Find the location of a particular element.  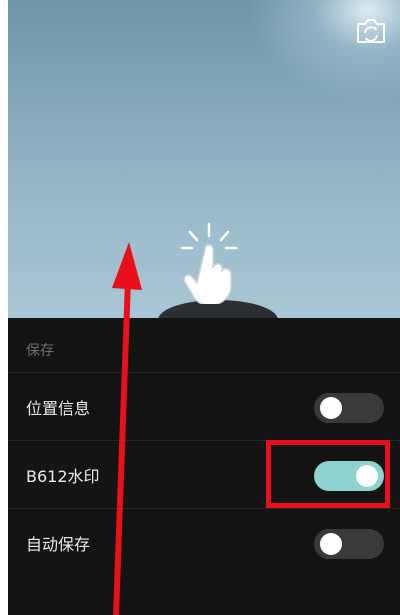

b612-watermark-row: B612水印 is located at coordinates (204, 474).